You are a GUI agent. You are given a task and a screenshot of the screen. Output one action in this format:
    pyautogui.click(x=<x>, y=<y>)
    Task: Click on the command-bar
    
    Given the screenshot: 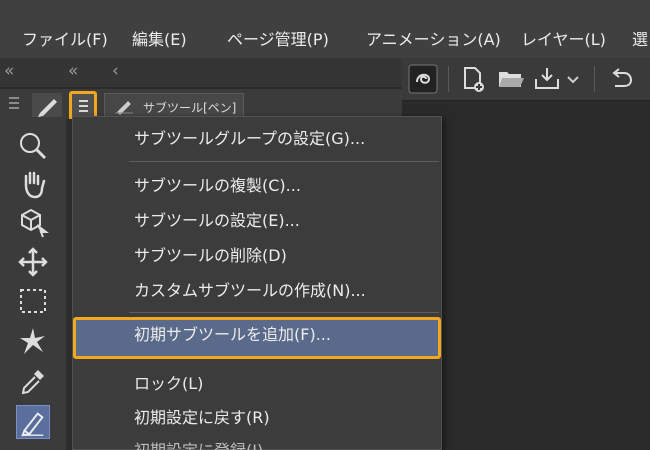 What is the action you would take?
    pyautogui.click(x=526, y=79)
    